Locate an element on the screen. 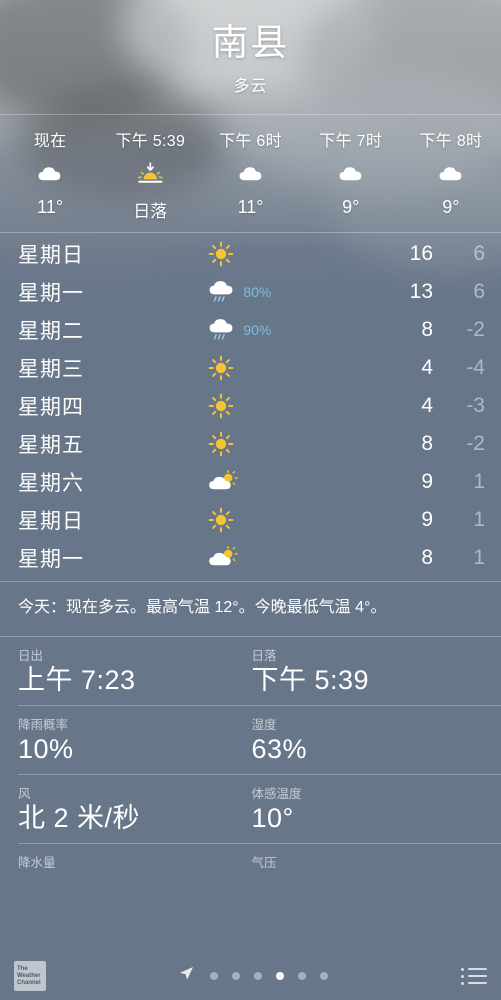  detail-row: 风北 2 米/秒 体感温度 10° is located at coordinates (250, 809).